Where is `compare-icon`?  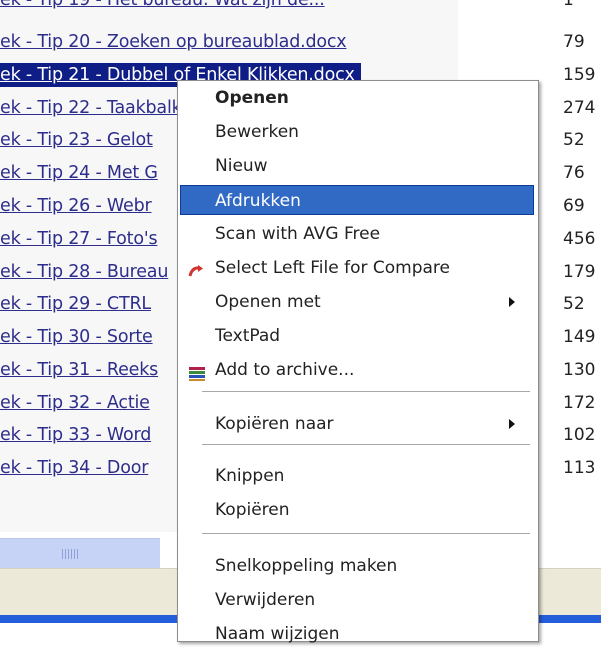 compare-icon is located at coordinates (197, 268).